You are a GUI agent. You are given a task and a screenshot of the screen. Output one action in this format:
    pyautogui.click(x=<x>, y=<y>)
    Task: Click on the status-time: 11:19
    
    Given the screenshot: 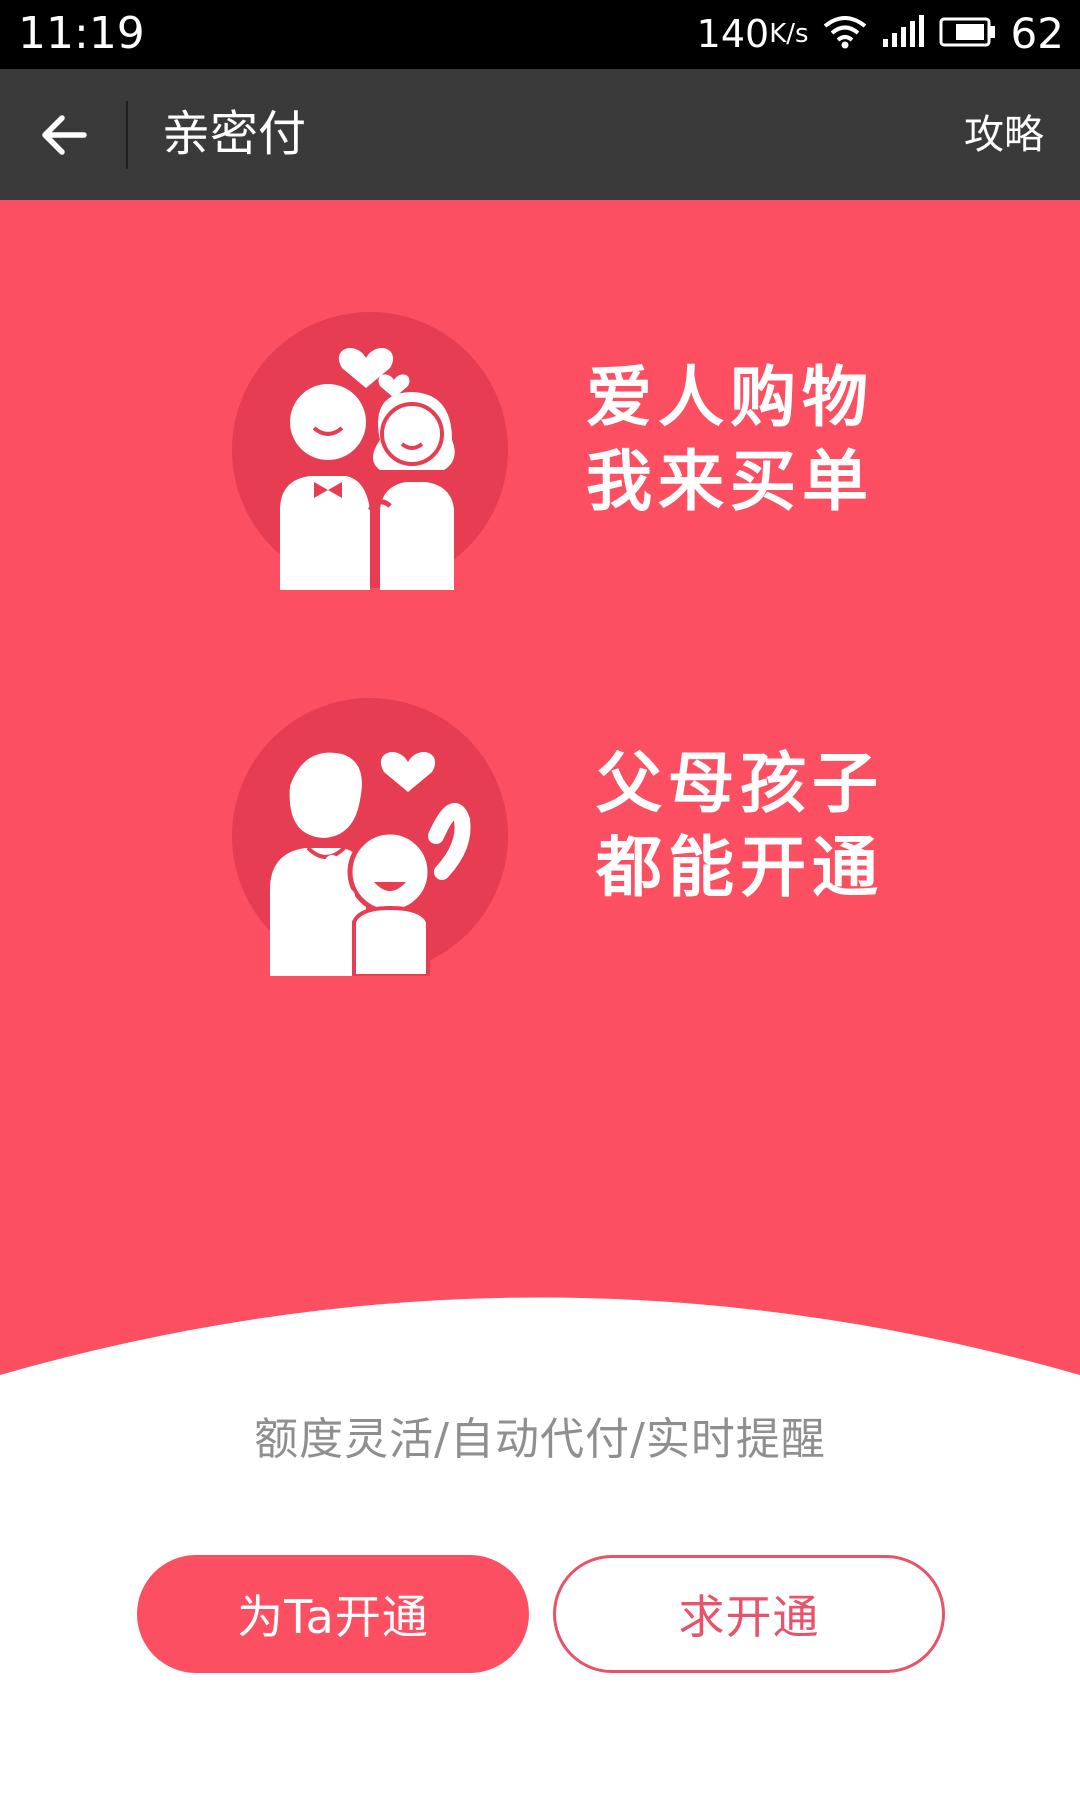 What is the action you would take?
    pyautogui.click(x=81, y=33)
    